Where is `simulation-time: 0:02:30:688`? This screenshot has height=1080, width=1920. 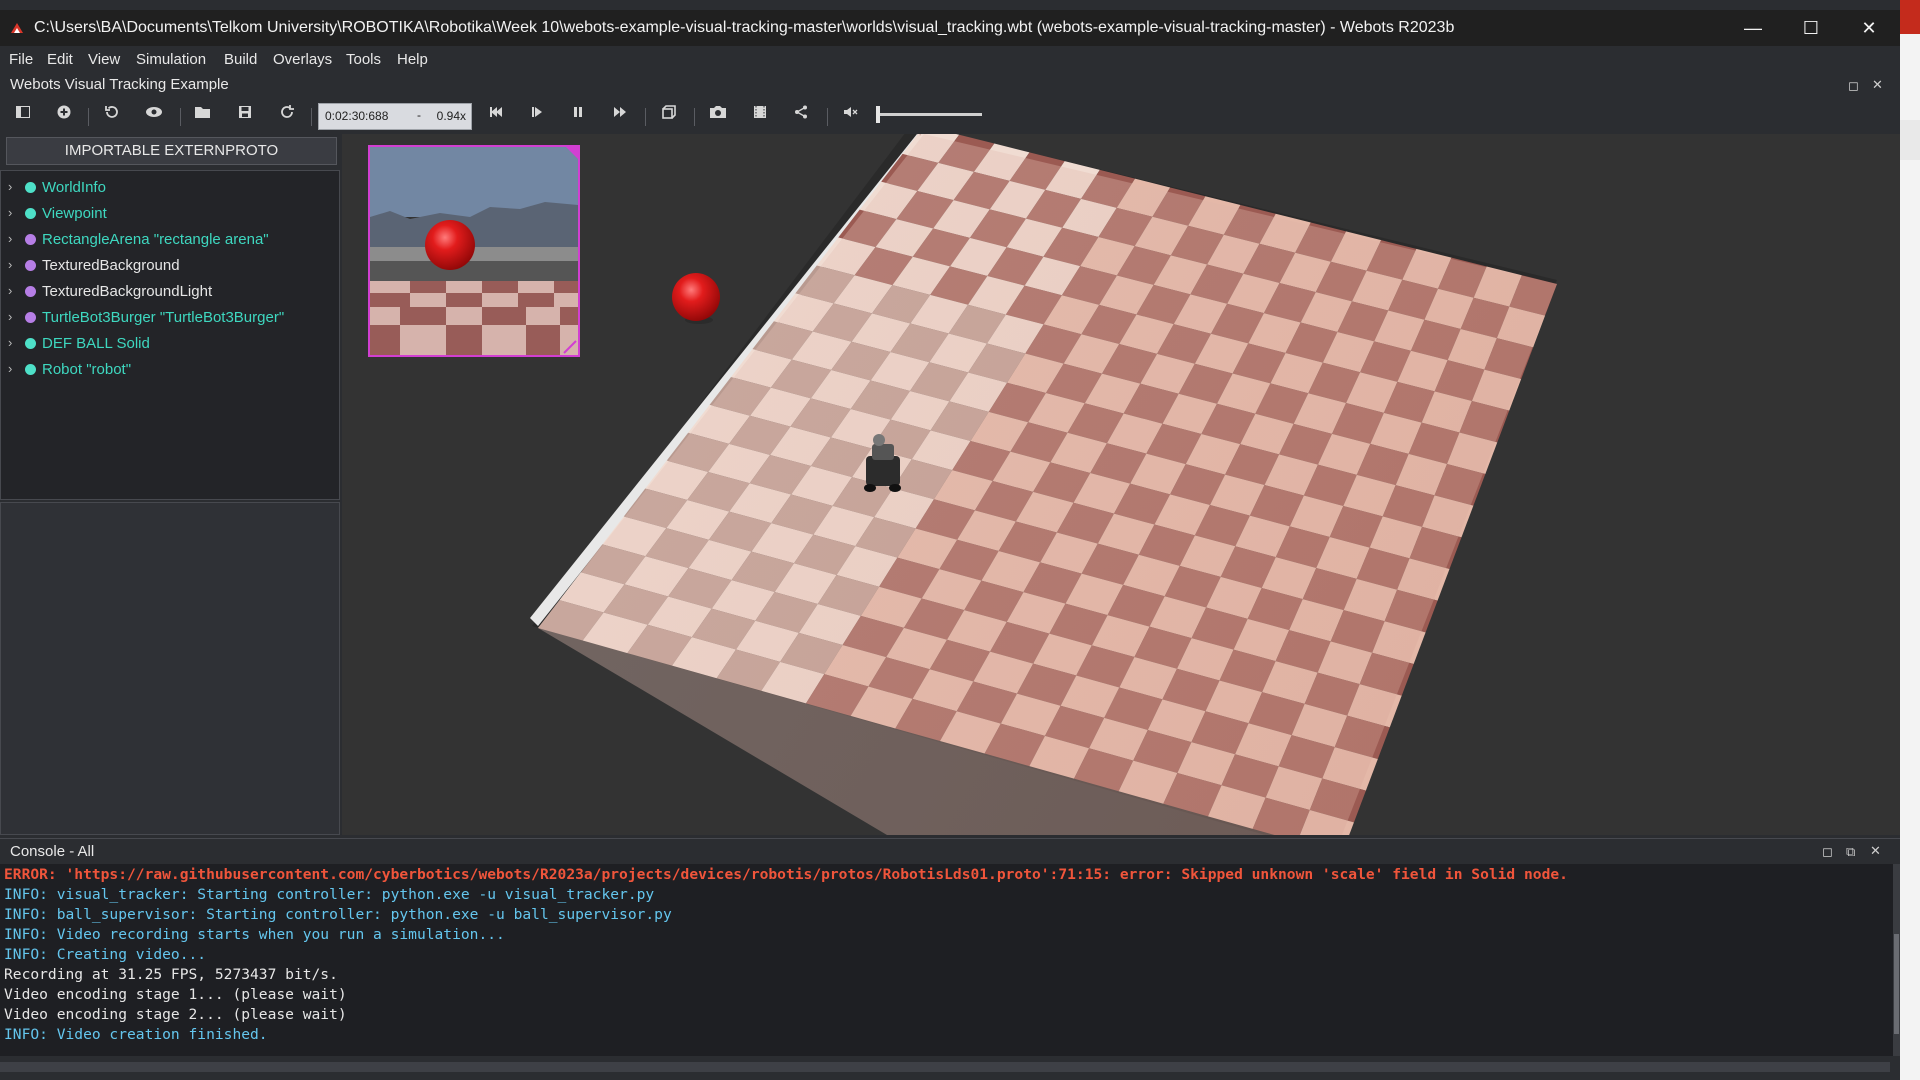 simulation-time: 0:02:30:688 is located at coordinates (357, 116).